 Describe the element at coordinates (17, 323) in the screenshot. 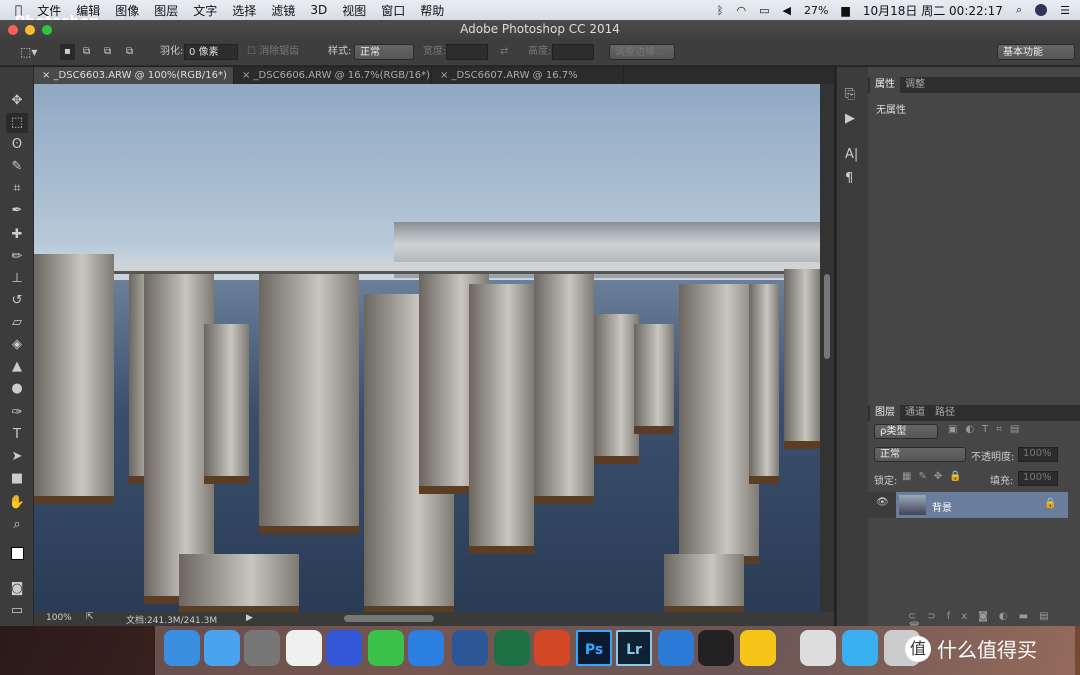

I see `eraser-tool-icon: ▱` at that location.